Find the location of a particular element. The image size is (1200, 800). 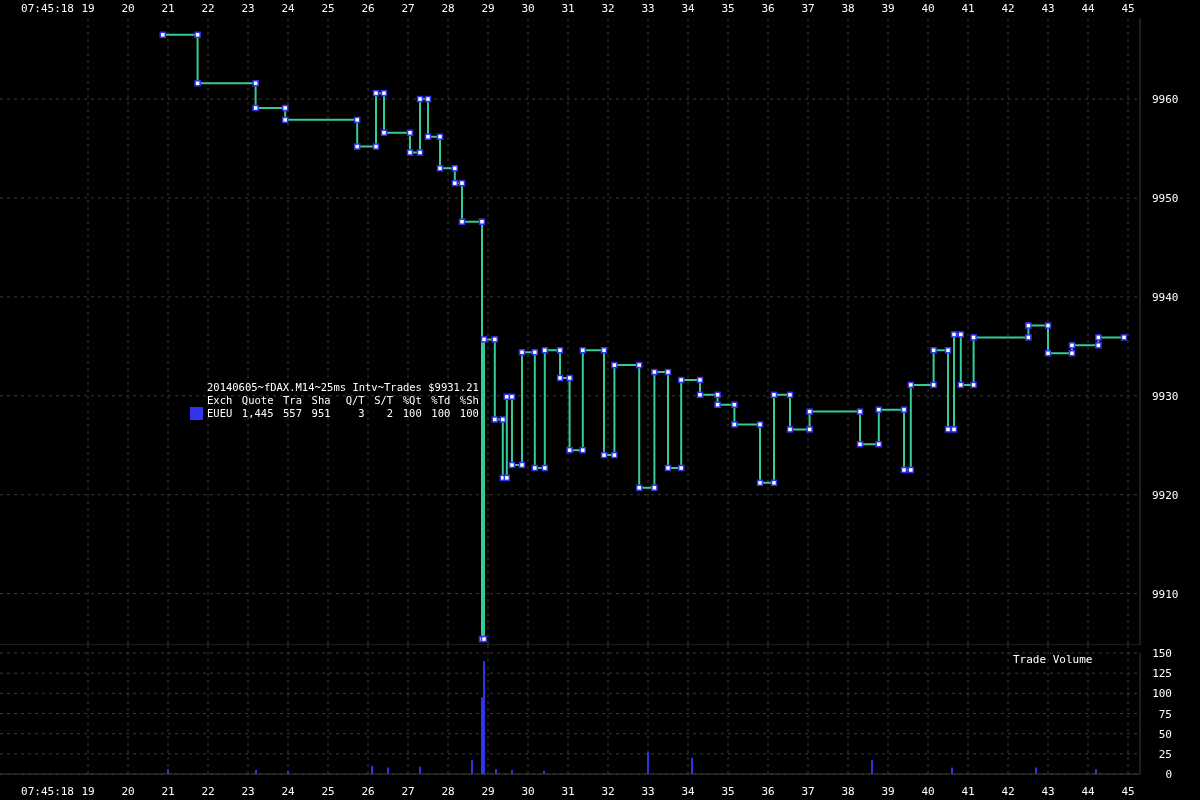

legend-cell-text: 3 is located at coordinates (361, 413).